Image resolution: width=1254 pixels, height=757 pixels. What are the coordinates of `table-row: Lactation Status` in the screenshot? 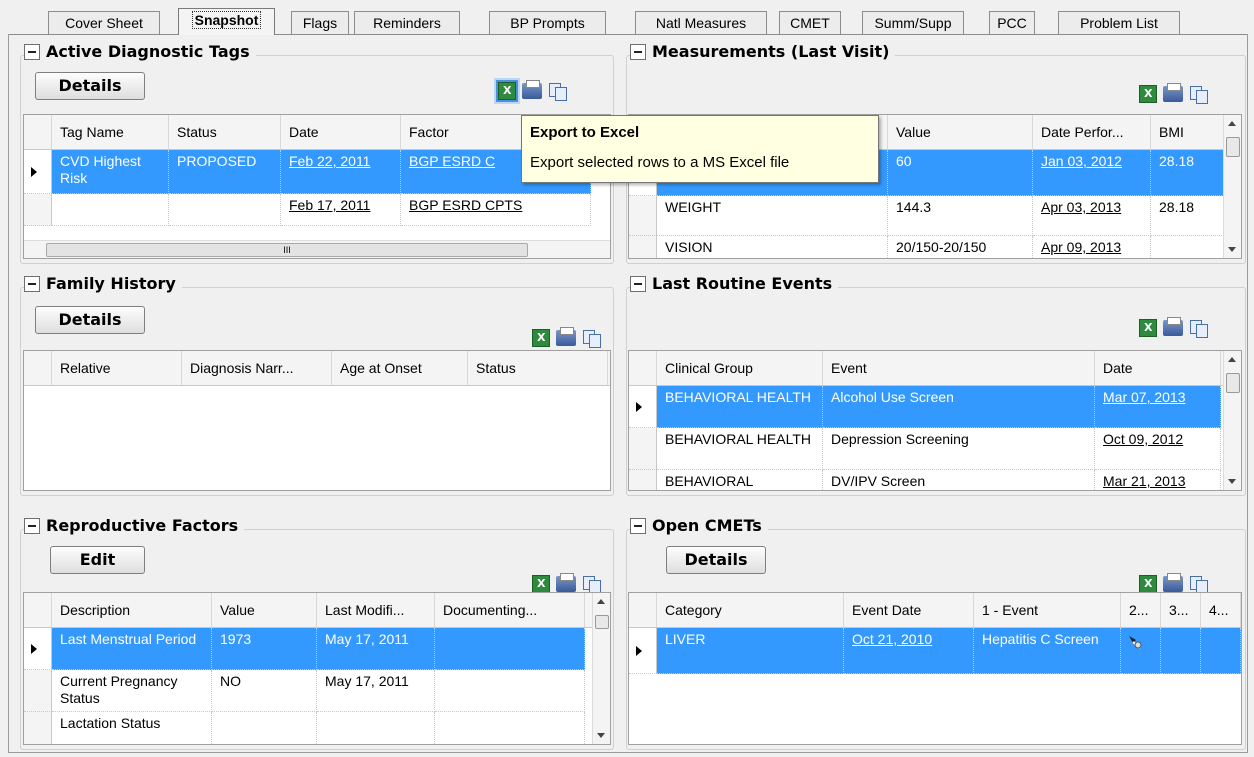 It's located at (317, 728).